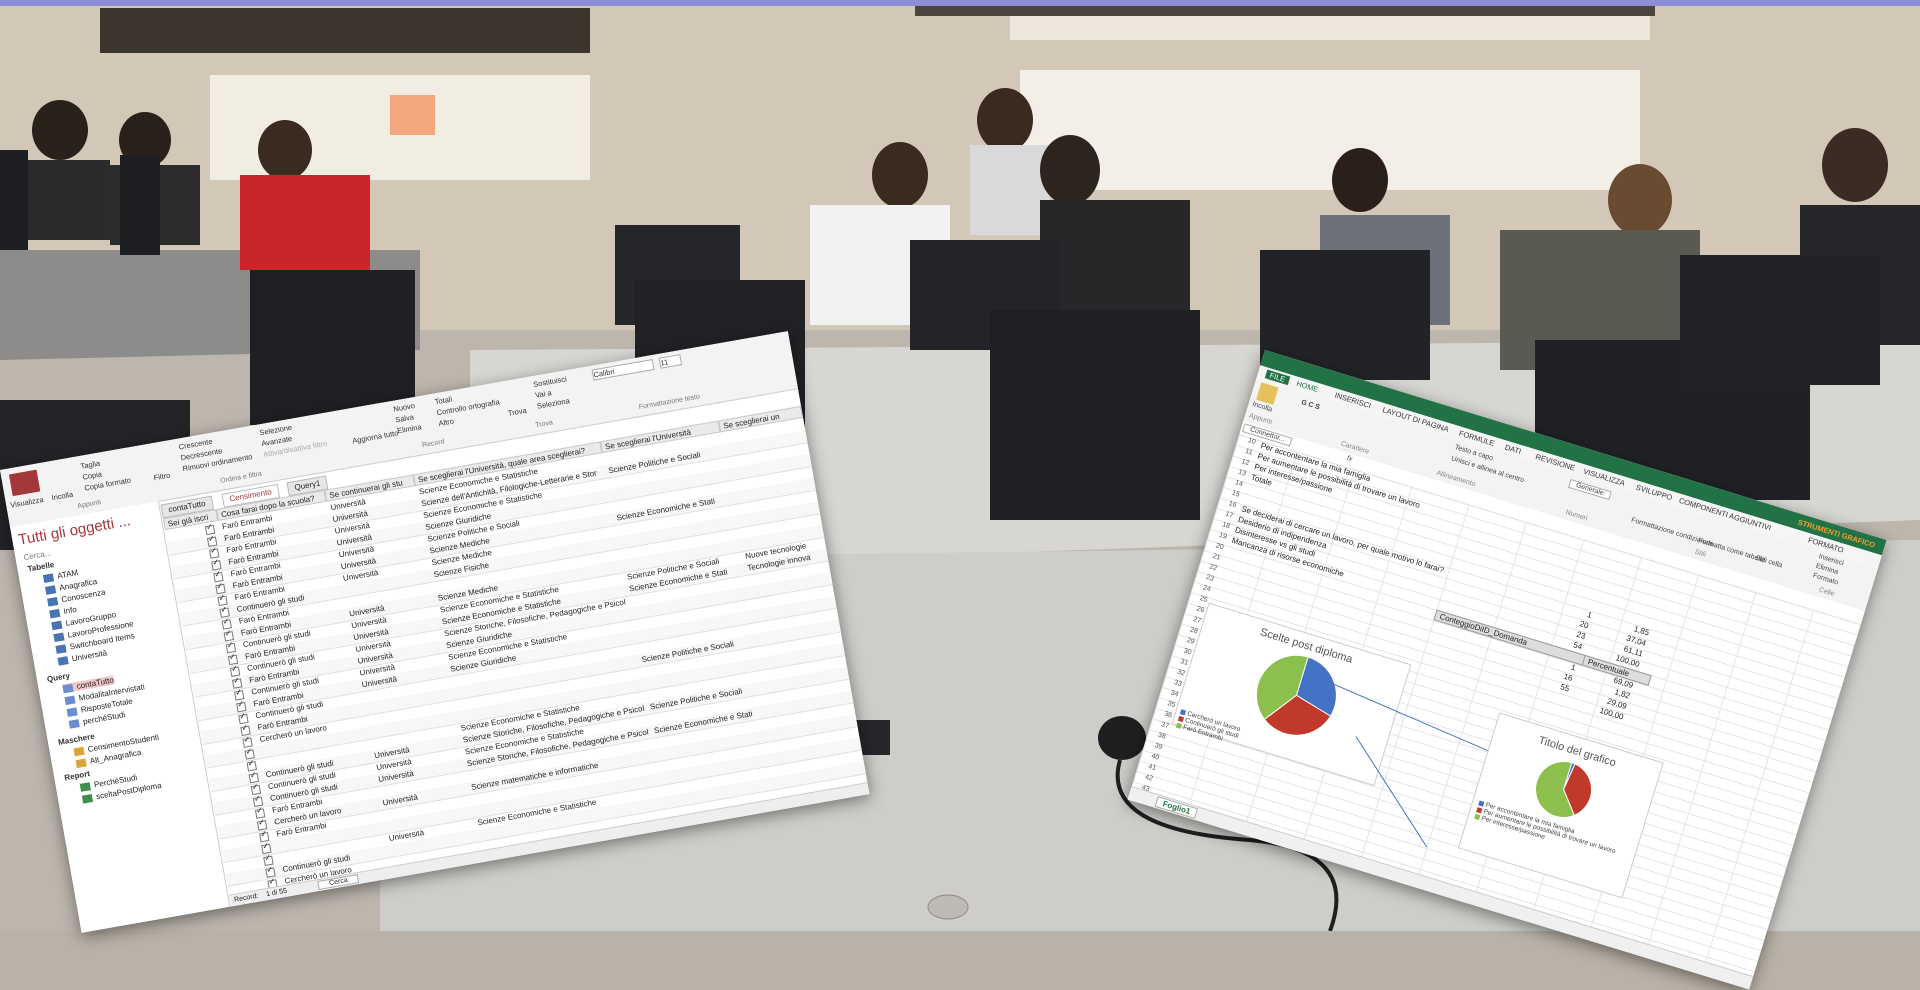 The width and height of the screenshot is (1920, 990). What do you see at coordinates (1330, 130) in the screenshot?
I see `window-right` at bounding box center [1330, 130].